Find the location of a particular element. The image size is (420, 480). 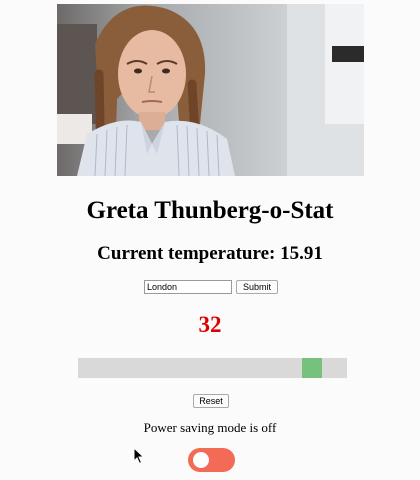

mouse-pointer-icon is located at coordinates (139, 456).